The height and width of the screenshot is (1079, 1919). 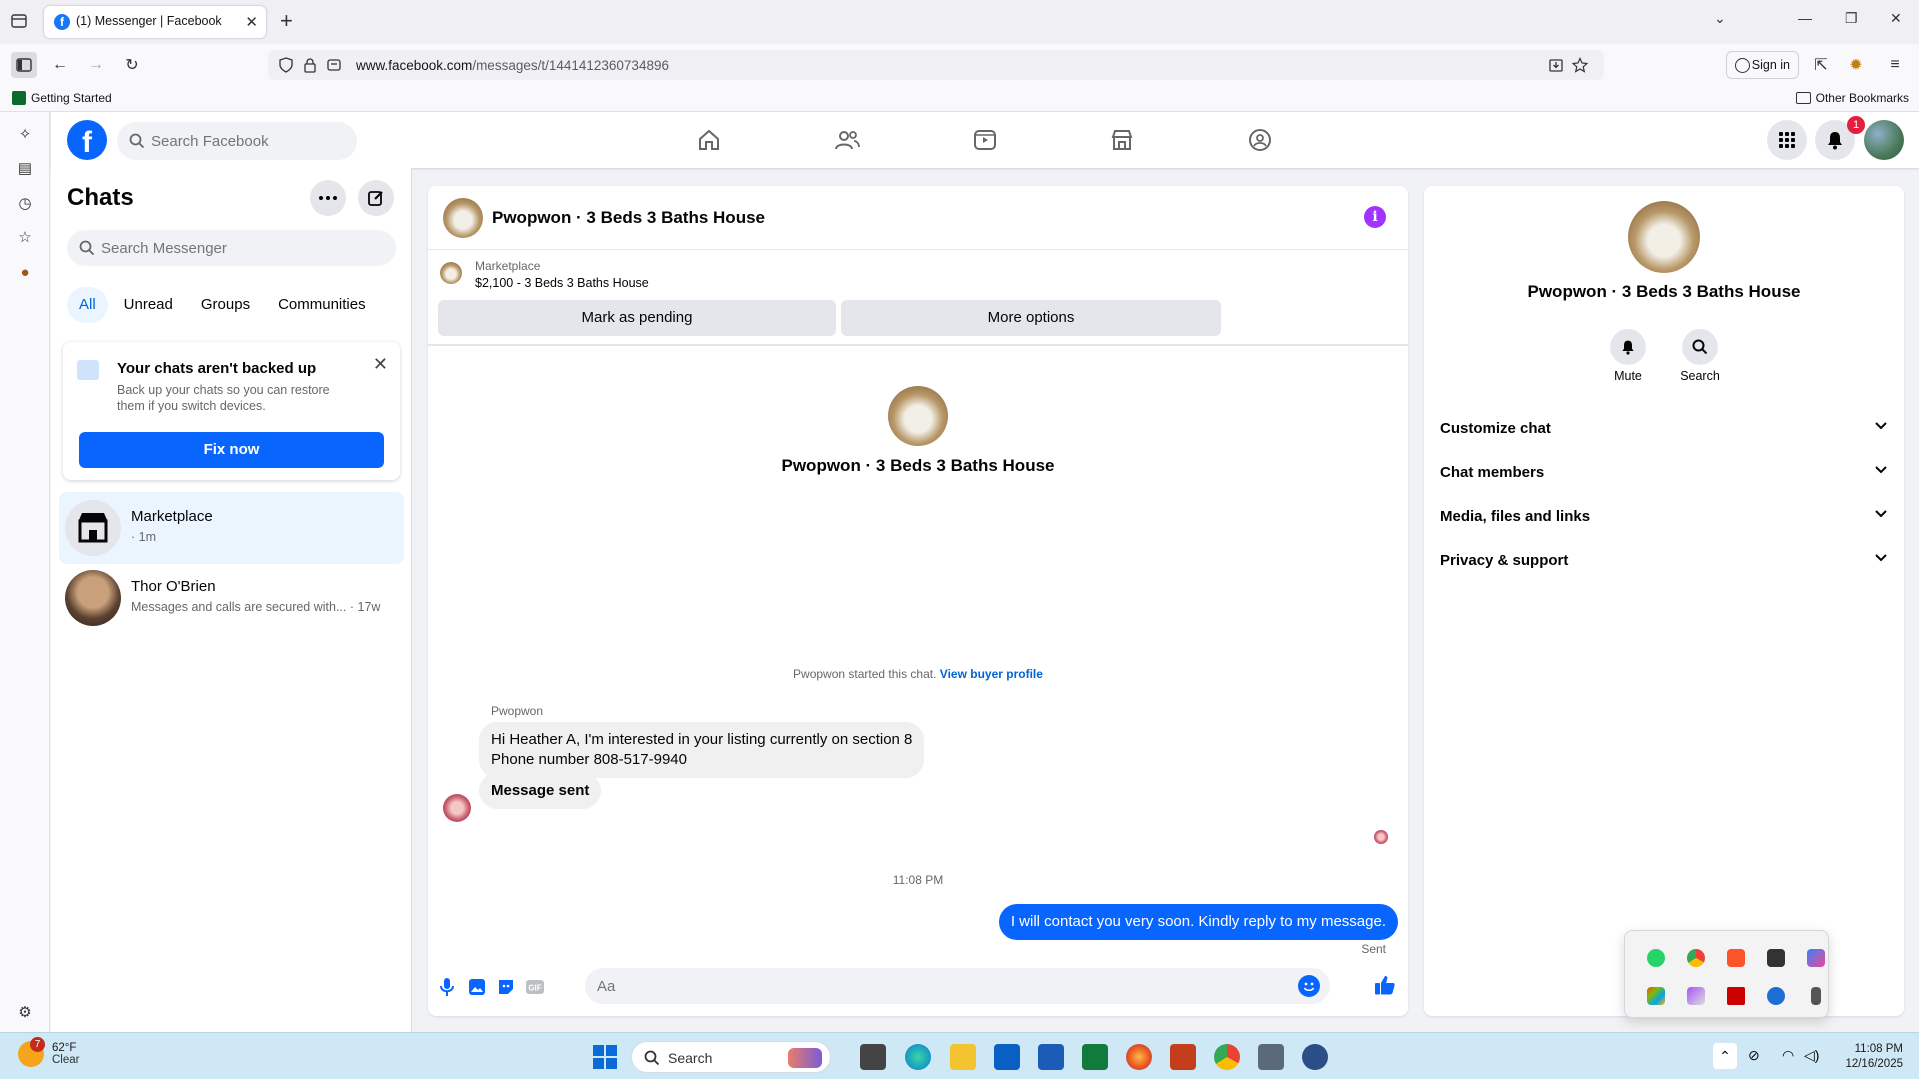 I want to click on sender-avatar, so click(x=457, y=808).